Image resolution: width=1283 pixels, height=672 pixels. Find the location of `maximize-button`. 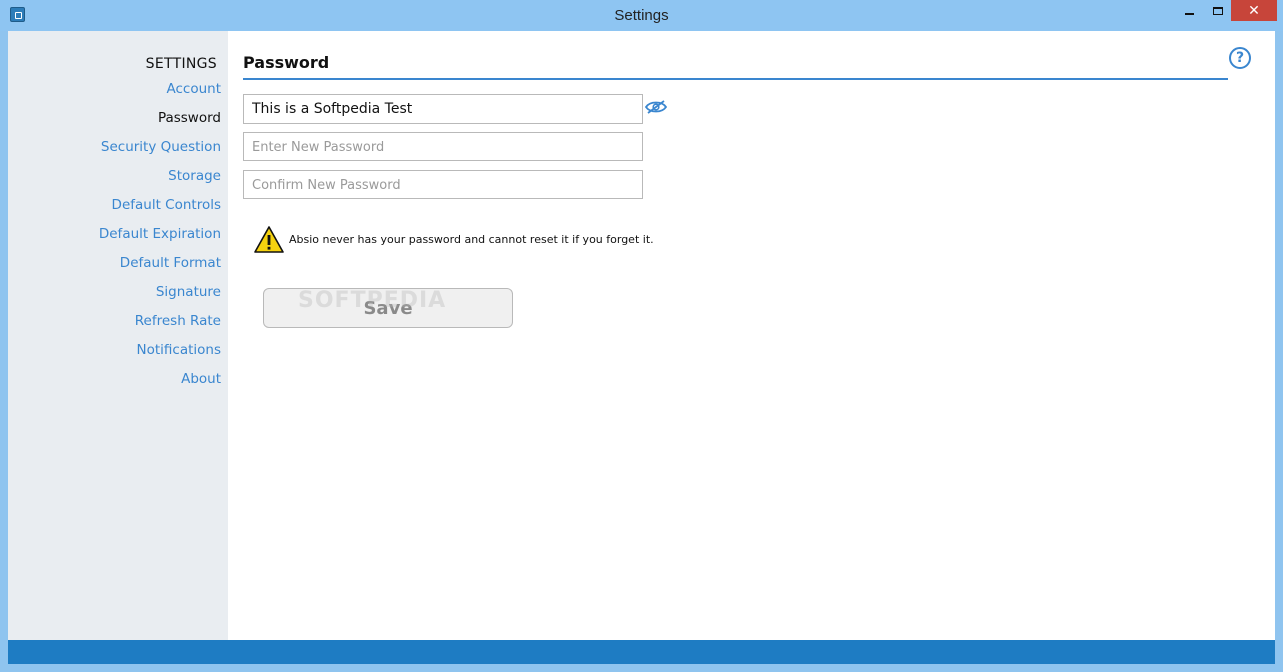

maximize-button is located at coordinates (1217, 10).